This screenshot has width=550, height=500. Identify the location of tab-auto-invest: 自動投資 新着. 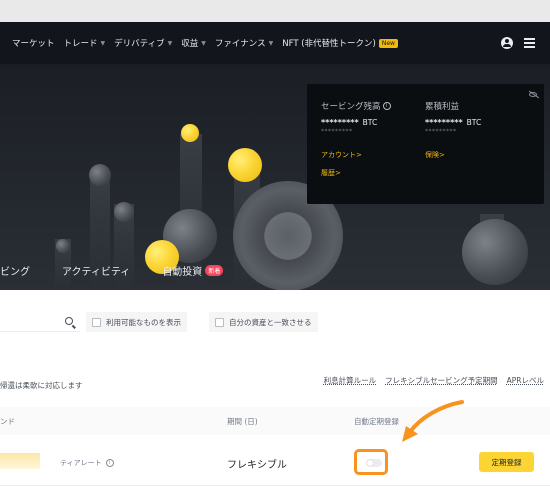
(193, 270).